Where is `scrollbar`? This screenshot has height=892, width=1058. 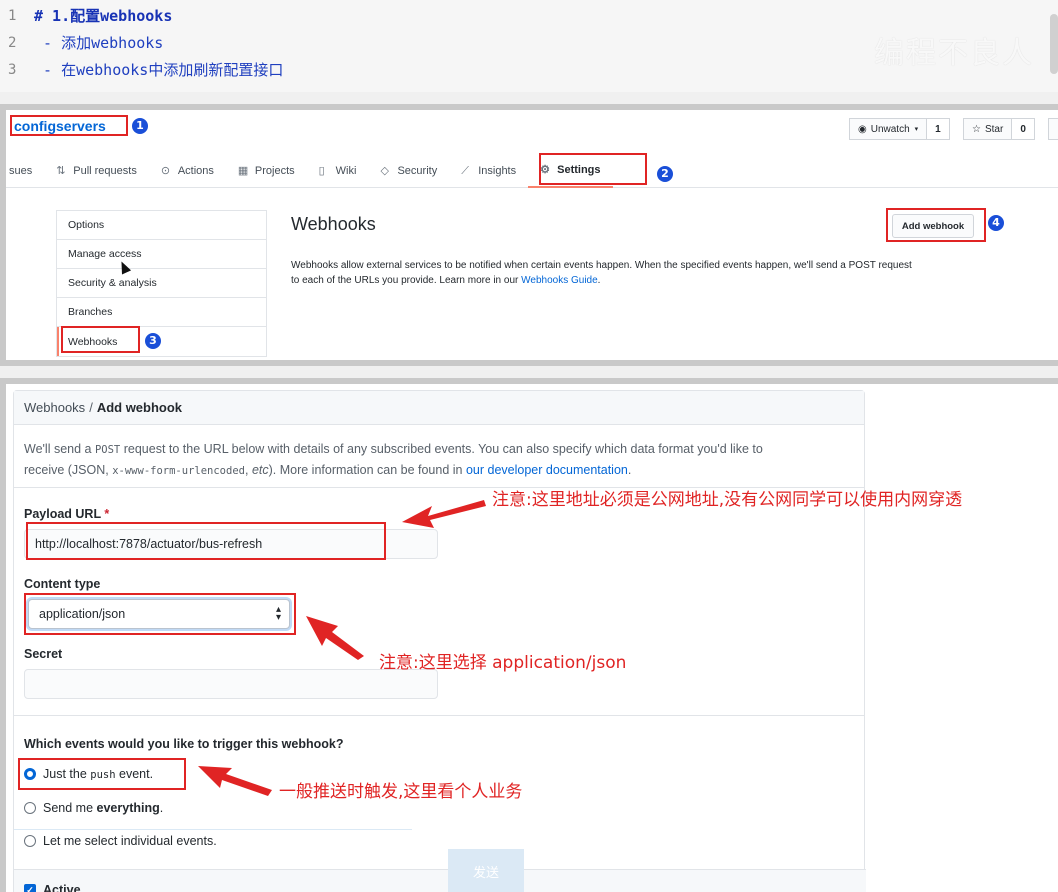
scrollbar is located at coordinates (1054, 44).